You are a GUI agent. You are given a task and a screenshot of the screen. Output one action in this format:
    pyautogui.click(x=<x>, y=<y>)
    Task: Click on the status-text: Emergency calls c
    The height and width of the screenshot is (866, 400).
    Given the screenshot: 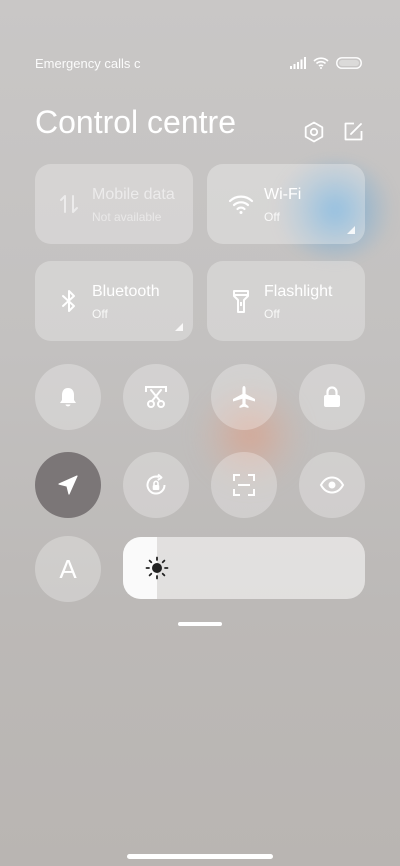 What is the action you would take?
    pyautogui.click(x=88, y=63)
    